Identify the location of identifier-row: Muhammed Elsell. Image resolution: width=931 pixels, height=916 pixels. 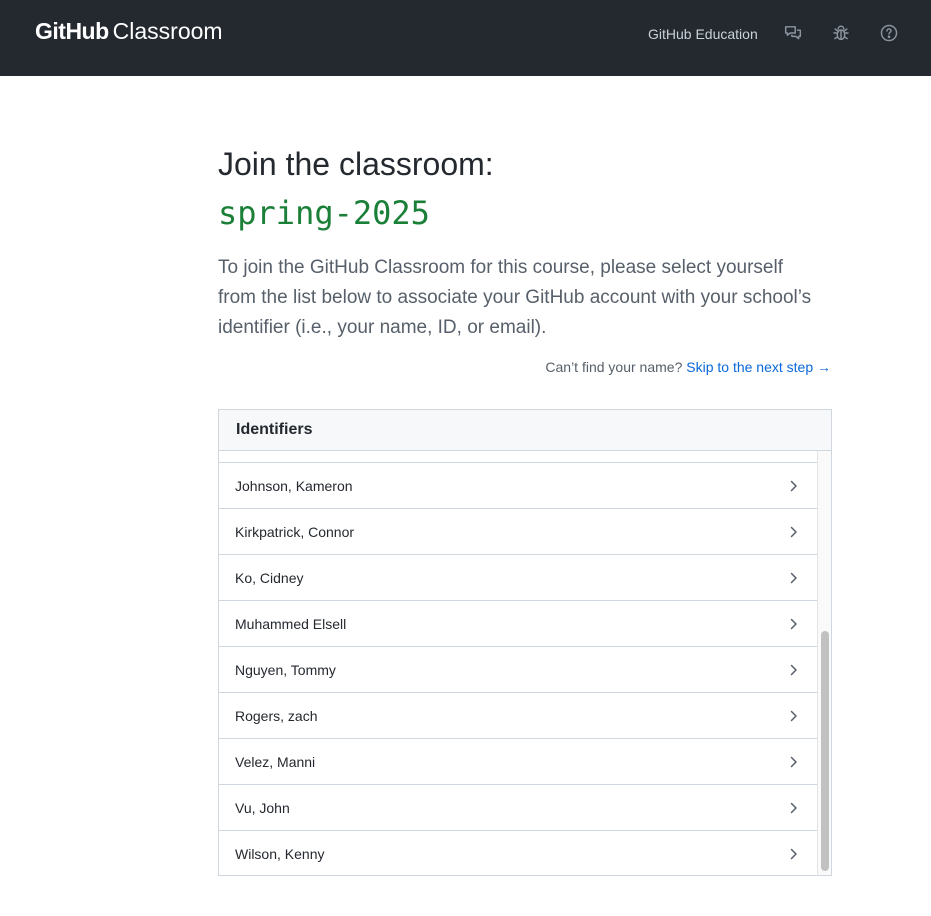
(518, 623).